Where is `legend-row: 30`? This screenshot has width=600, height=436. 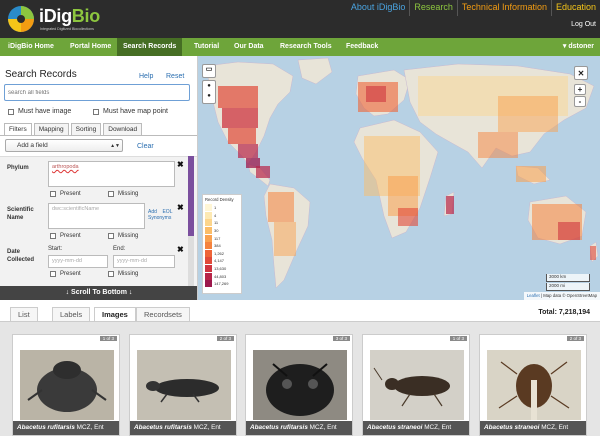
legend-row: 30 is located at coordinates (222, 231).